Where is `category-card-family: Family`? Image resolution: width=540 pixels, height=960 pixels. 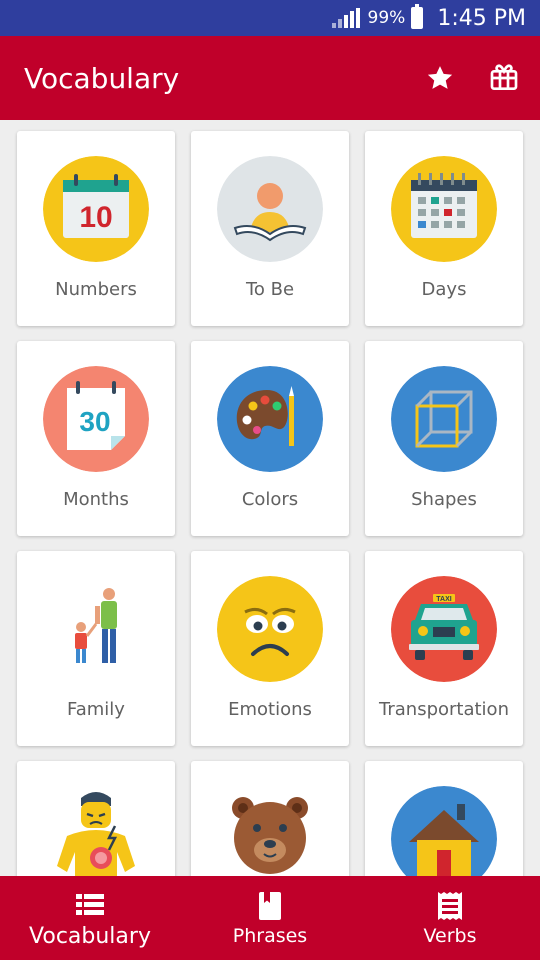
category-card-family: Family is located at coordinates (96, 648).